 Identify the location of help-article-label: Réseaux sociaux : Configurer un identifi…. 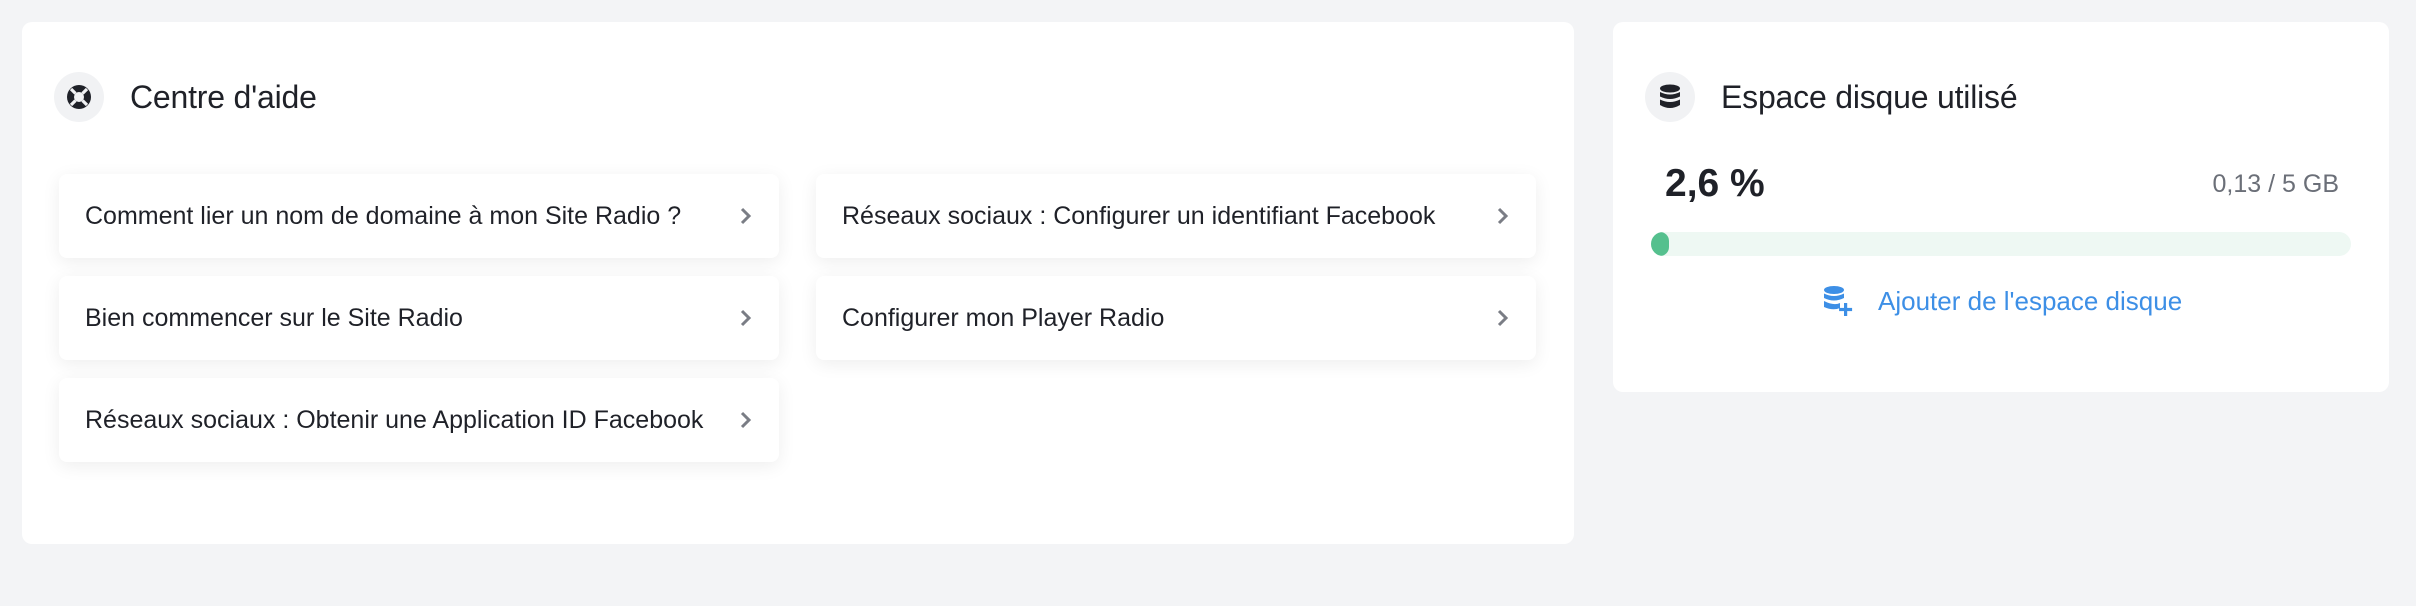
(1139, 215).